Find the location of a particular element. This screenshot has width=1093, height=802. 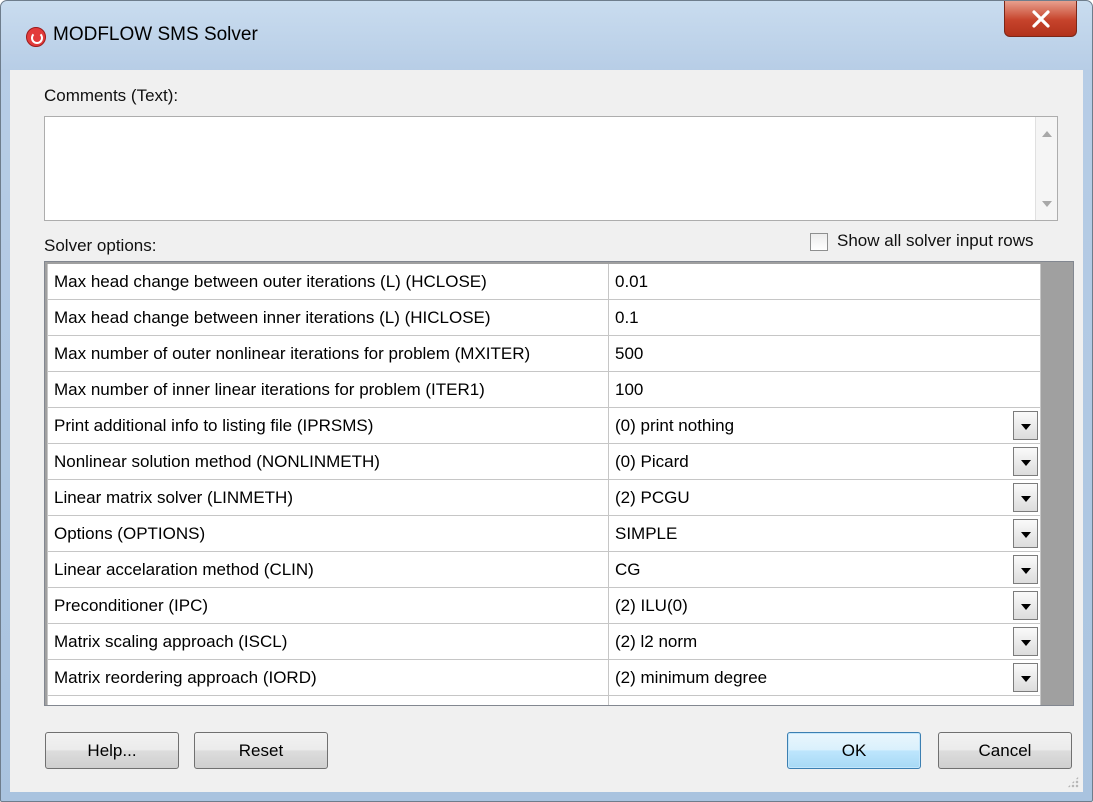

comments-scrollbar is located at coordinates (1046, 168).